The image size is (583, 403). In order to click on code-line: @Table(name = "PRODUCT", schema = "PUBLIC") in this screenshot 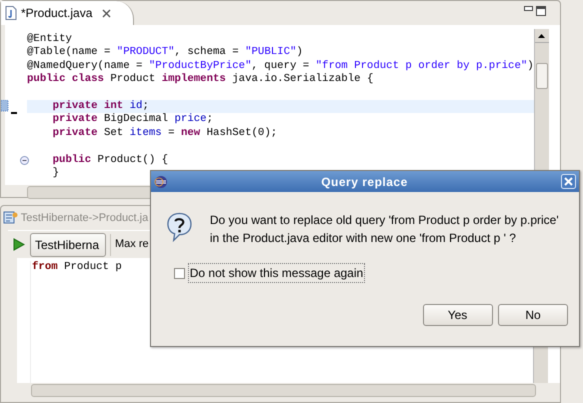, I will do `click(165, 53)`.